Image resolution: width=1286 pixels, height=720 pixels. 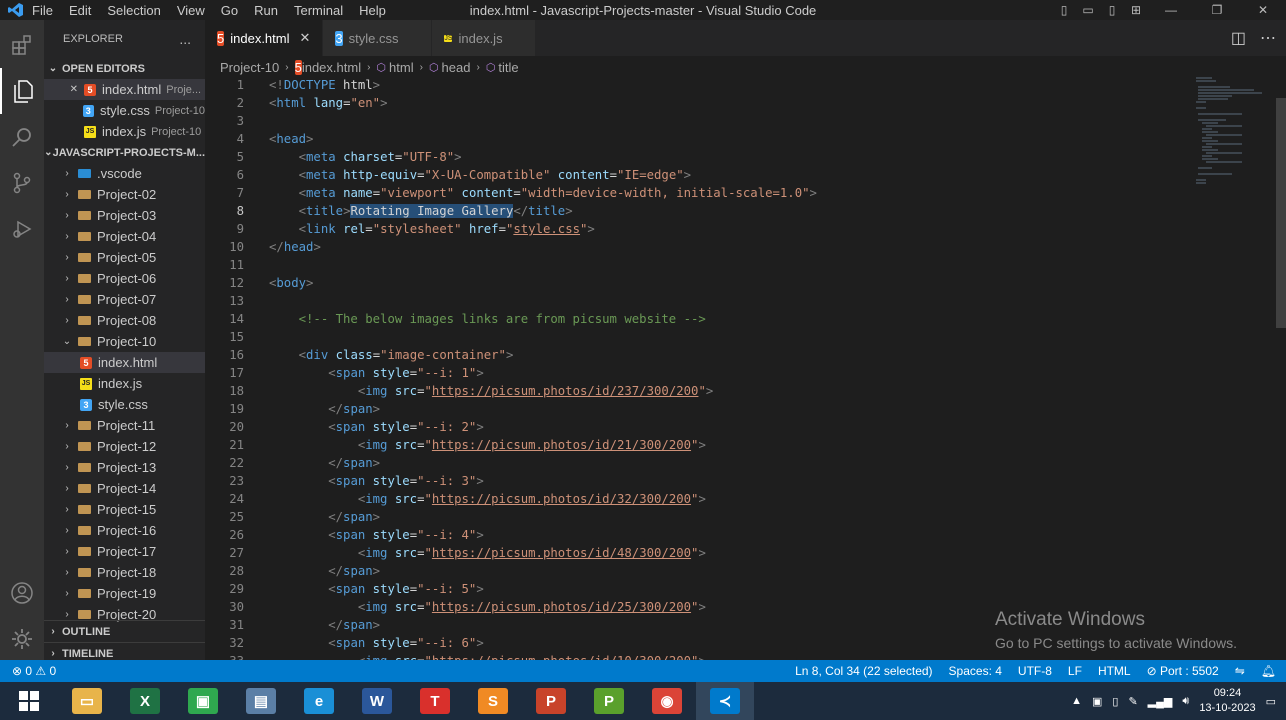 I want to click on tree-file: 5 index.html, so click(x=124, y=362).